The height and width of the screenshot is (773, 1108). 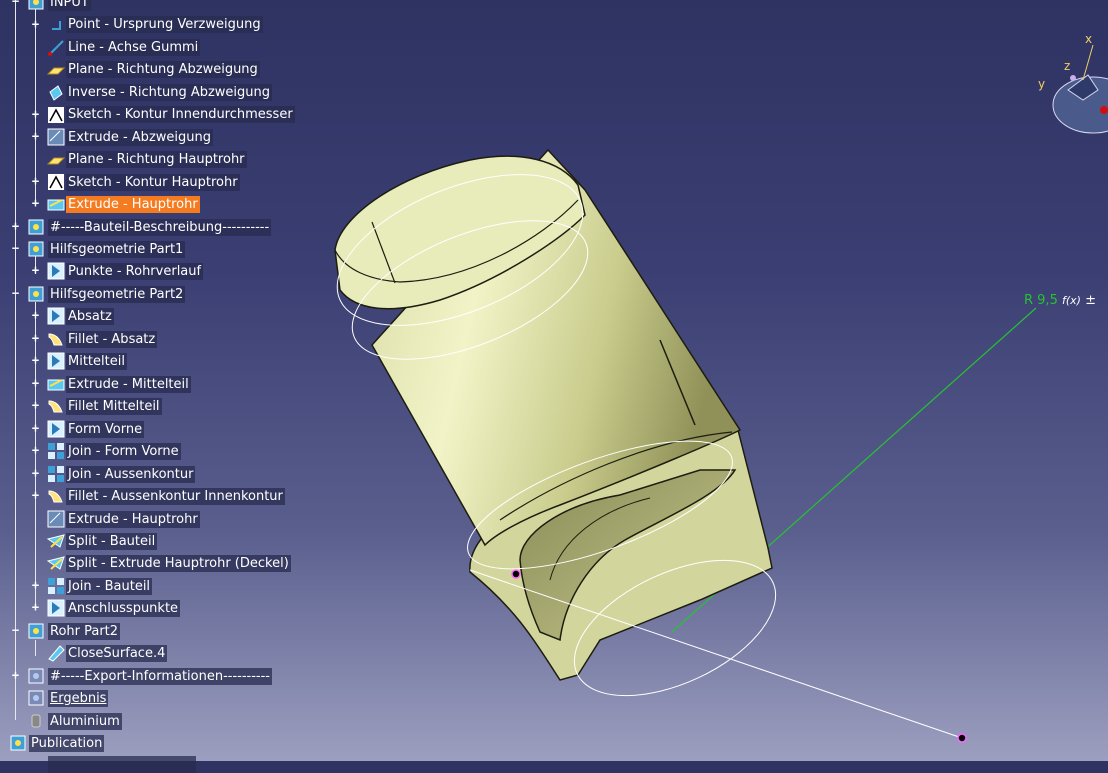 I want to click on tree-item-punkte-rohrverlauf: Punkte - Rohrverlauf, so click(x=135, y=271).